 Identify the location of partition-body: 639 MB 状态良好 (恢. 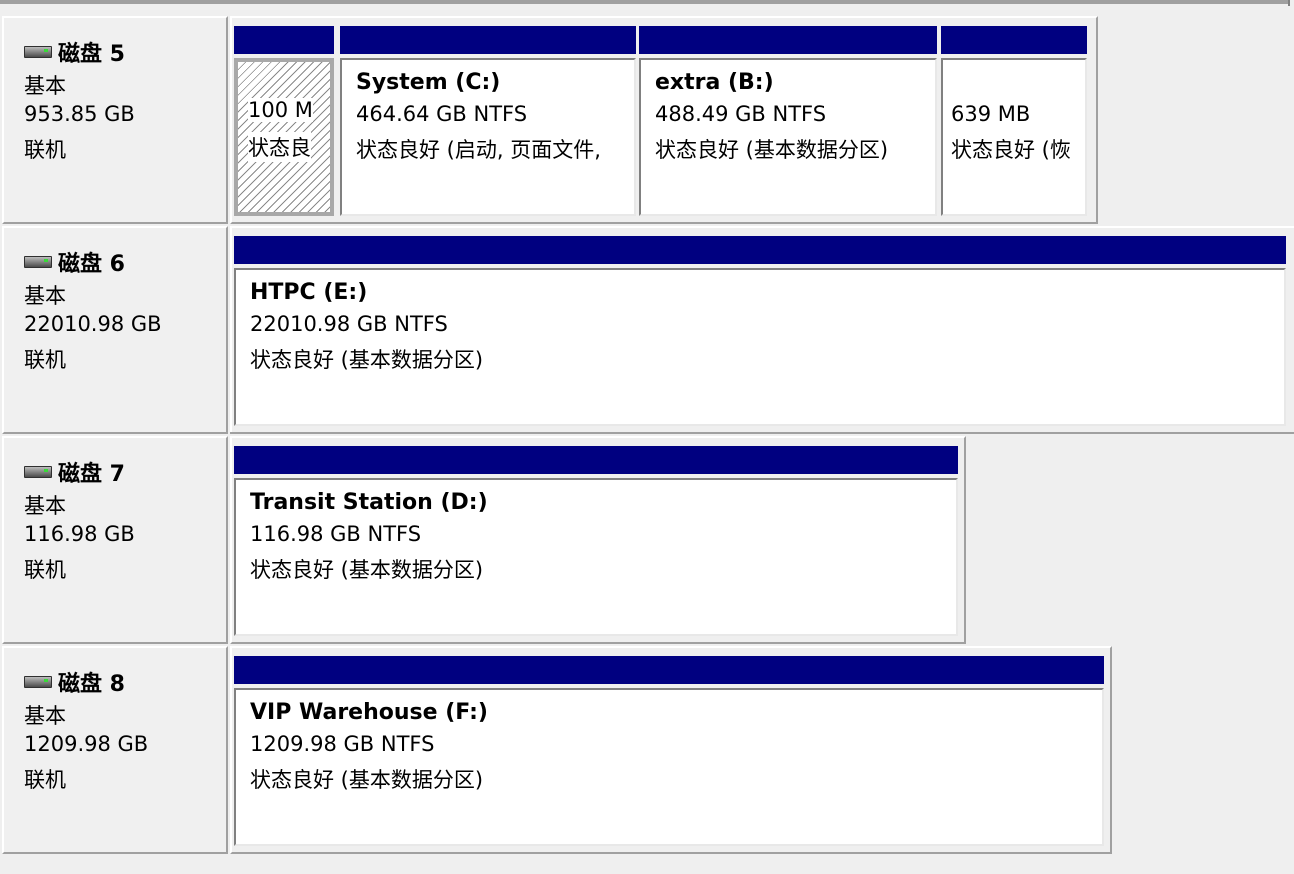
(1014, 137).